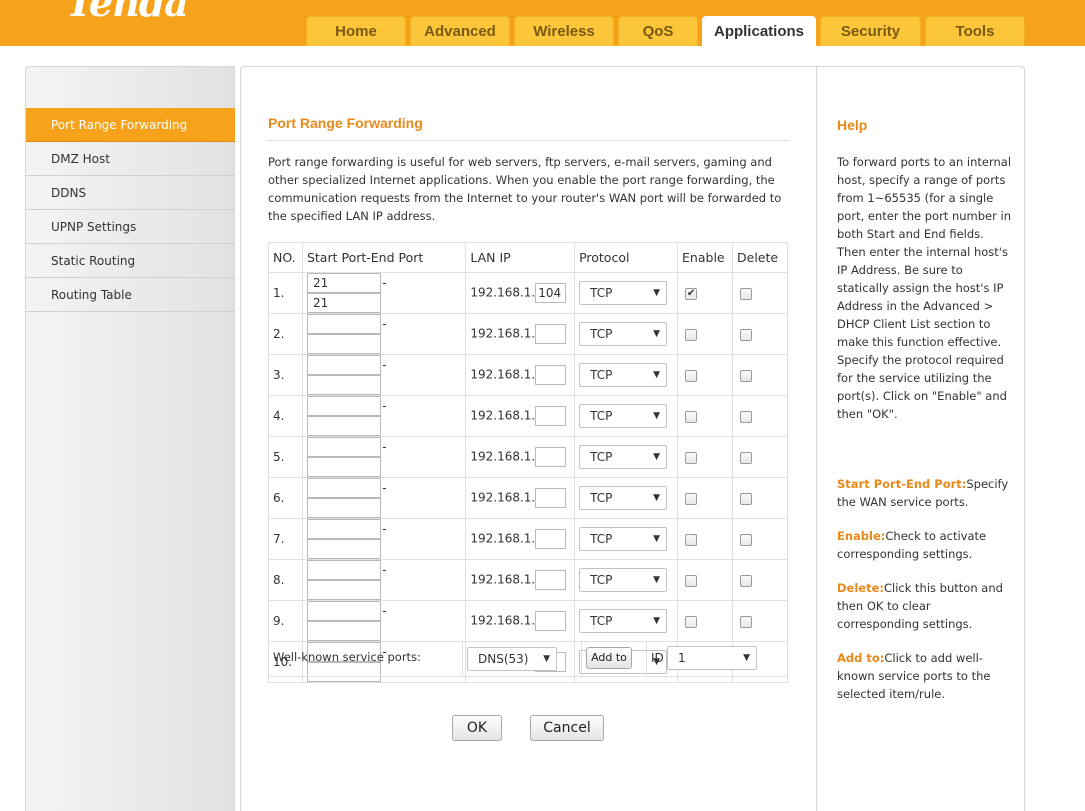 This screenshot has width=1085, height=811. I want to click on tab-tools: Tools, so click(975, 31).